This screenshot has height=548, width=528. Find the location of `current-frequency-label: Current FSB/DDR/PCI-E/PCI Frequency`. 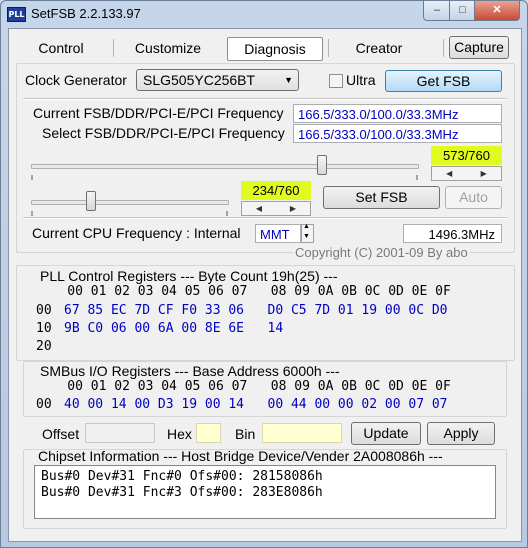

current-frequency-label: Current FSB/DDR/PCI-E/PCI Frequency is located at coordinates (158, 113).